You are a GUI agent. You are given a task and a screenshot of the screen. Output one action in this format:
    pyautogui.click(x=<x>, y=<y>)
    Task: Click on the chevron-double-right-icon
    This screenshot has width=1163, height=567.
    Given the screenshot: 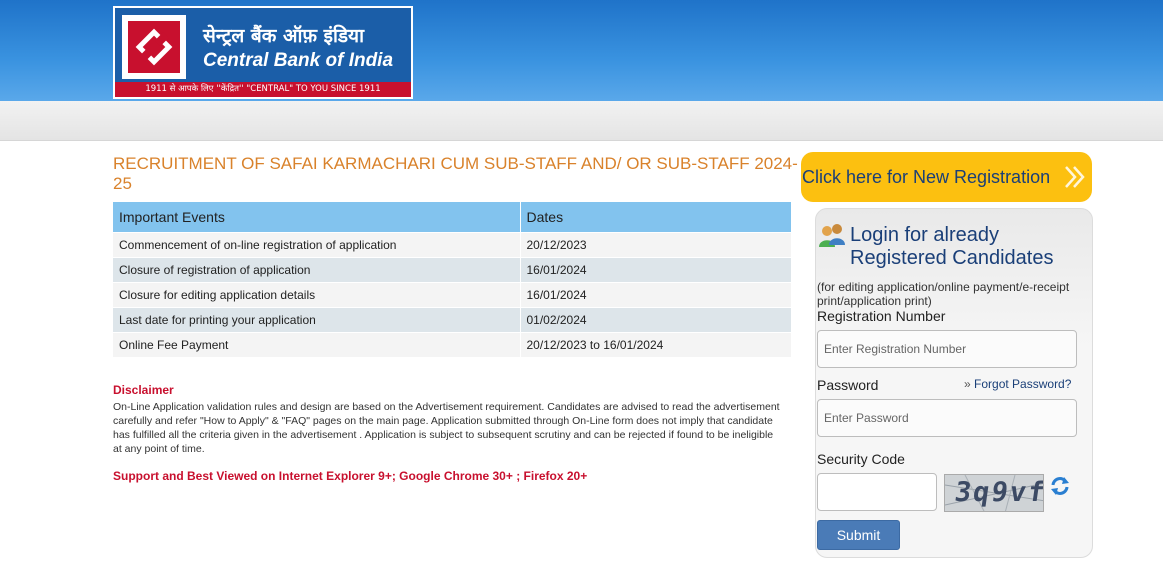 What is the action you would take?
    pyautogui.click(x=1075, y=178)
    